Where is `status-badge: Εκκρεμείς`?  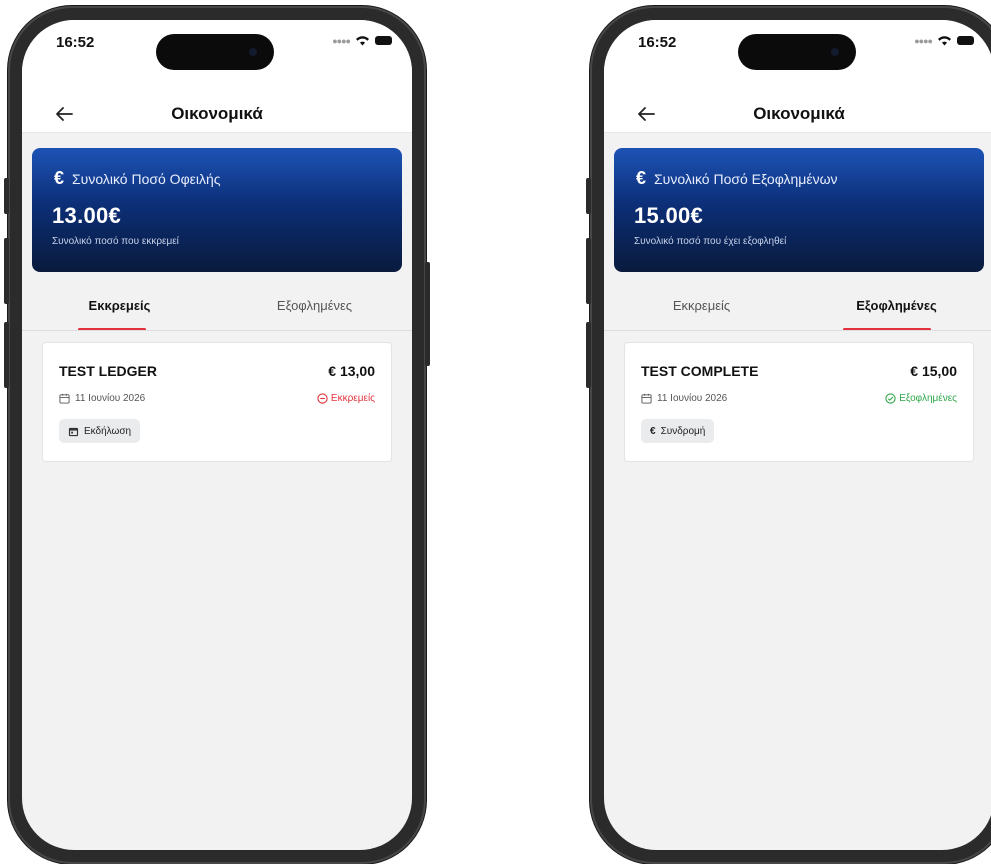
status-badge: Εκκρεμείς is located at coordinates (346, 398).